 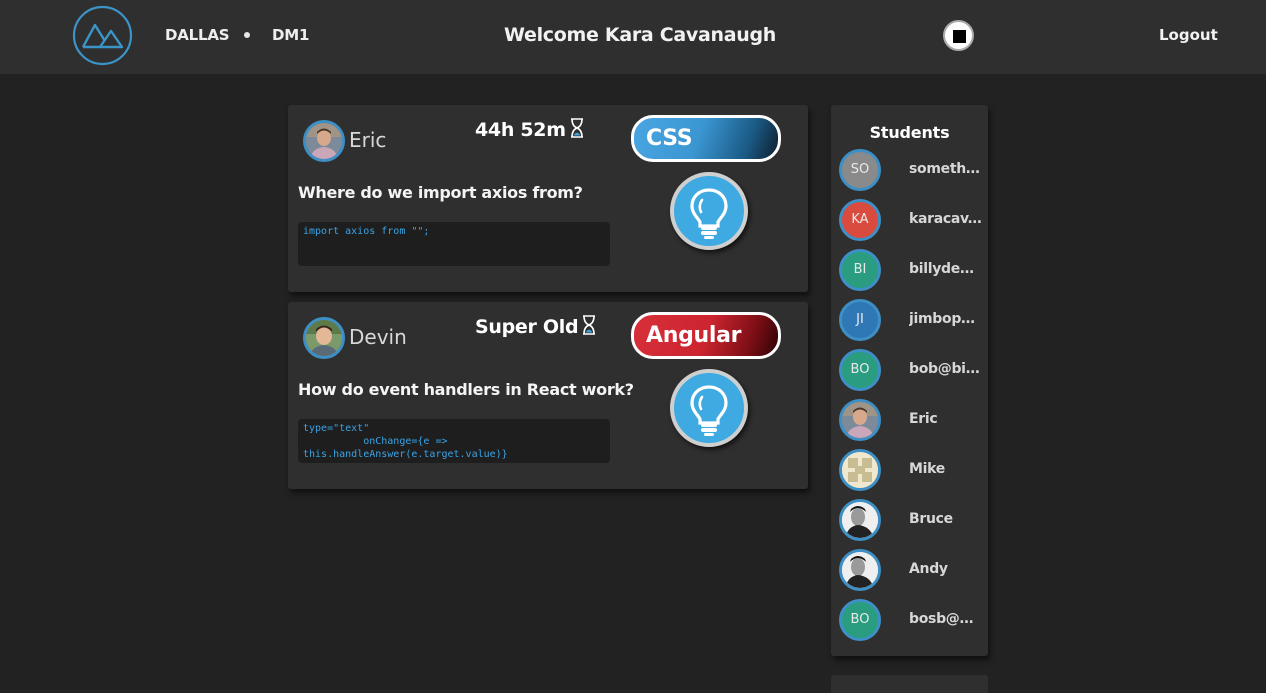 I want to click on author-name: Devin, so click(x=378, y=337).